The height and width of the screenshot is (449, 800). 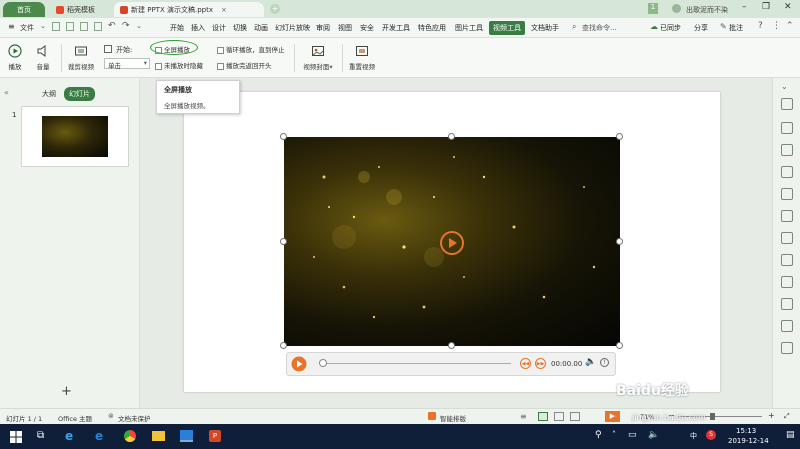 What do you see at coordinates (345, 28) in the screenshot?
I see `menu-view: 视图` at bounding box center [345, 28].